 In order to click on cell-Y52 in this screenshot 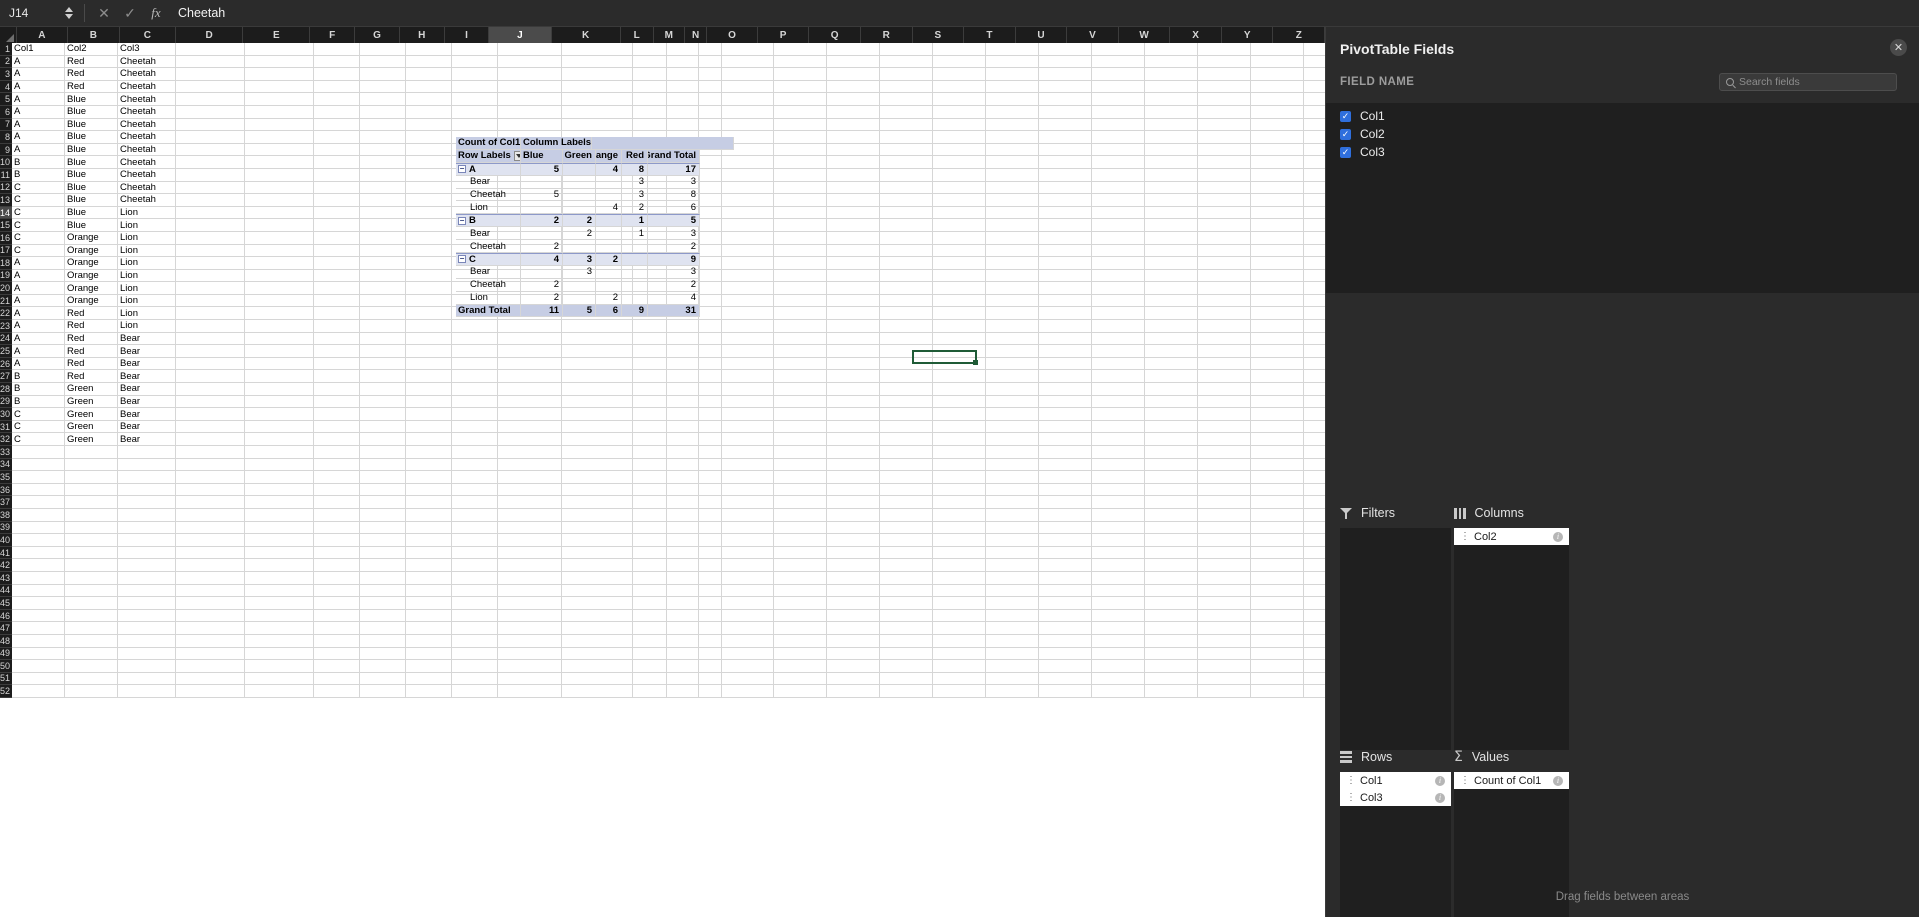, I will do `click(1278, 691)`.